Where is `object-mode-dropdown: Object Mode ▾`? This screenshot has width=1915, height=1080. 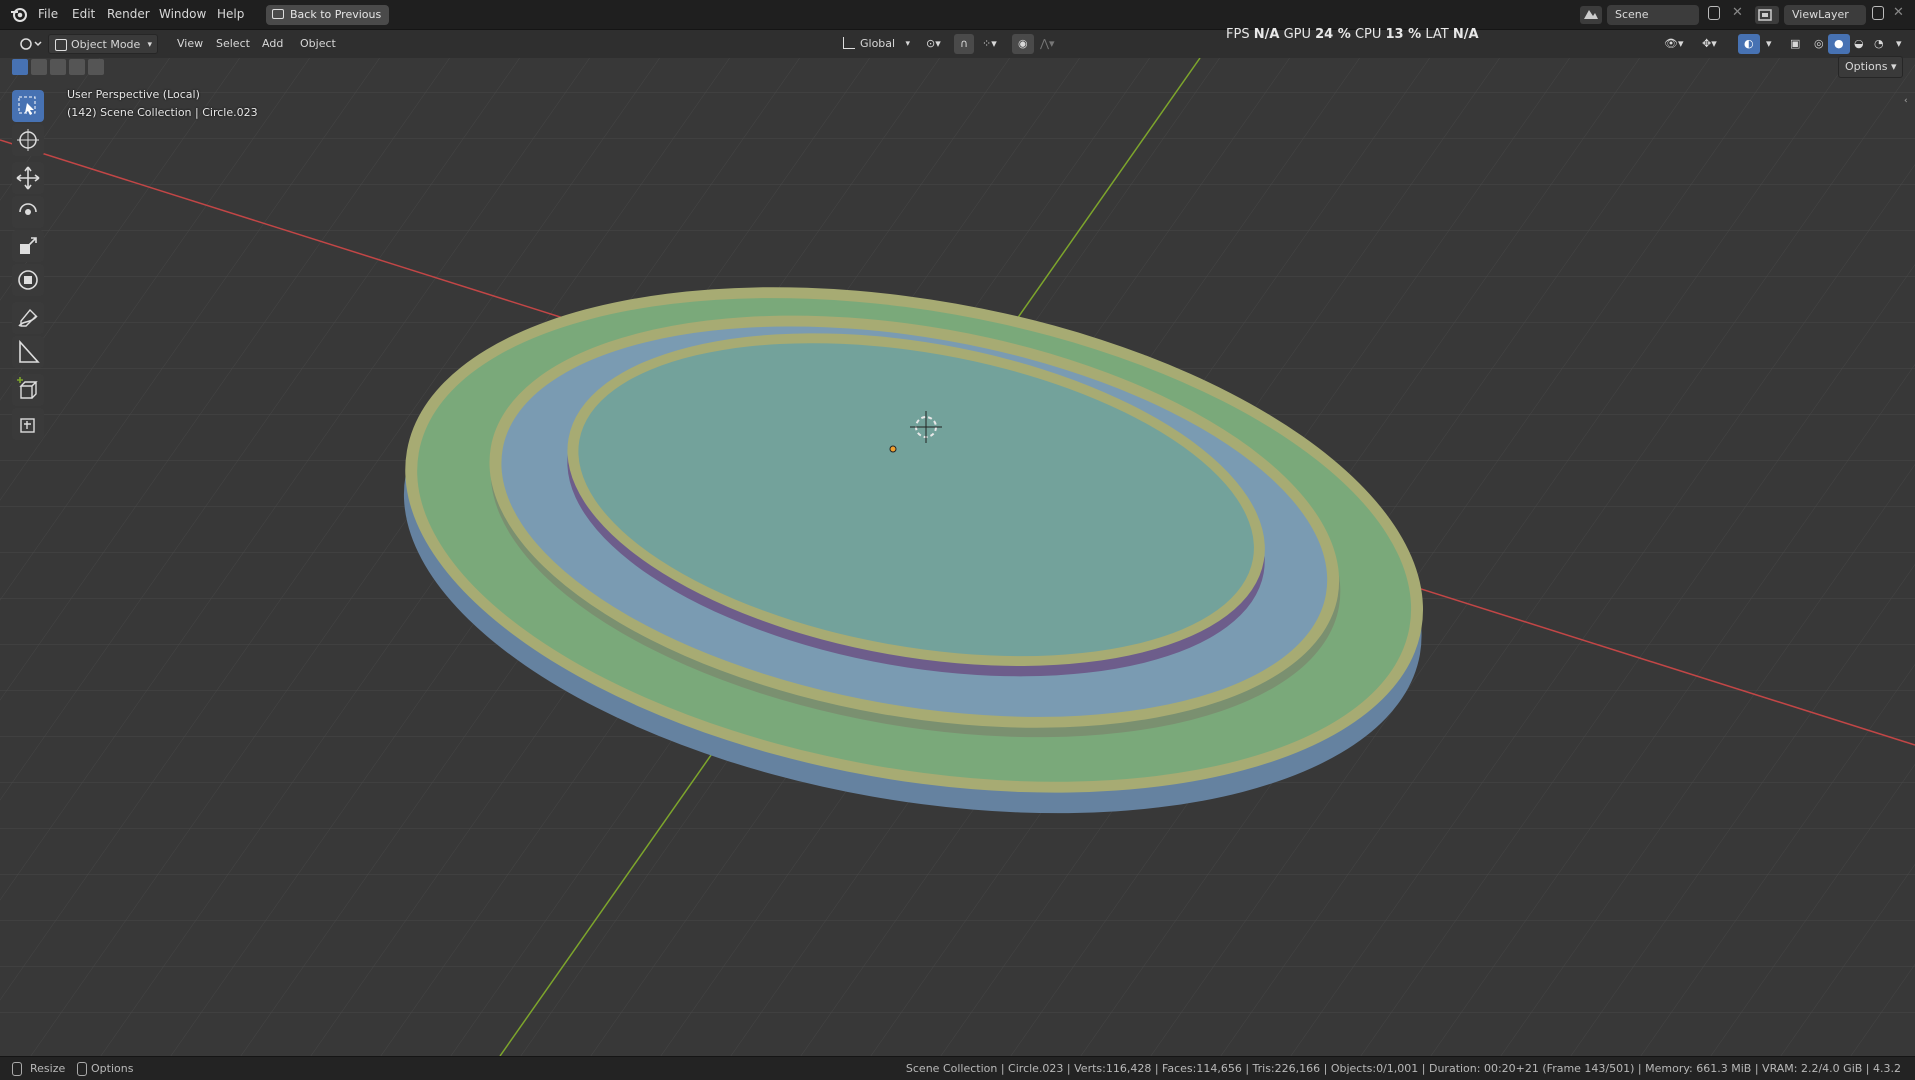 object-mode-dropdown: Object Mode ▾ is located at coordinates (103, 44).